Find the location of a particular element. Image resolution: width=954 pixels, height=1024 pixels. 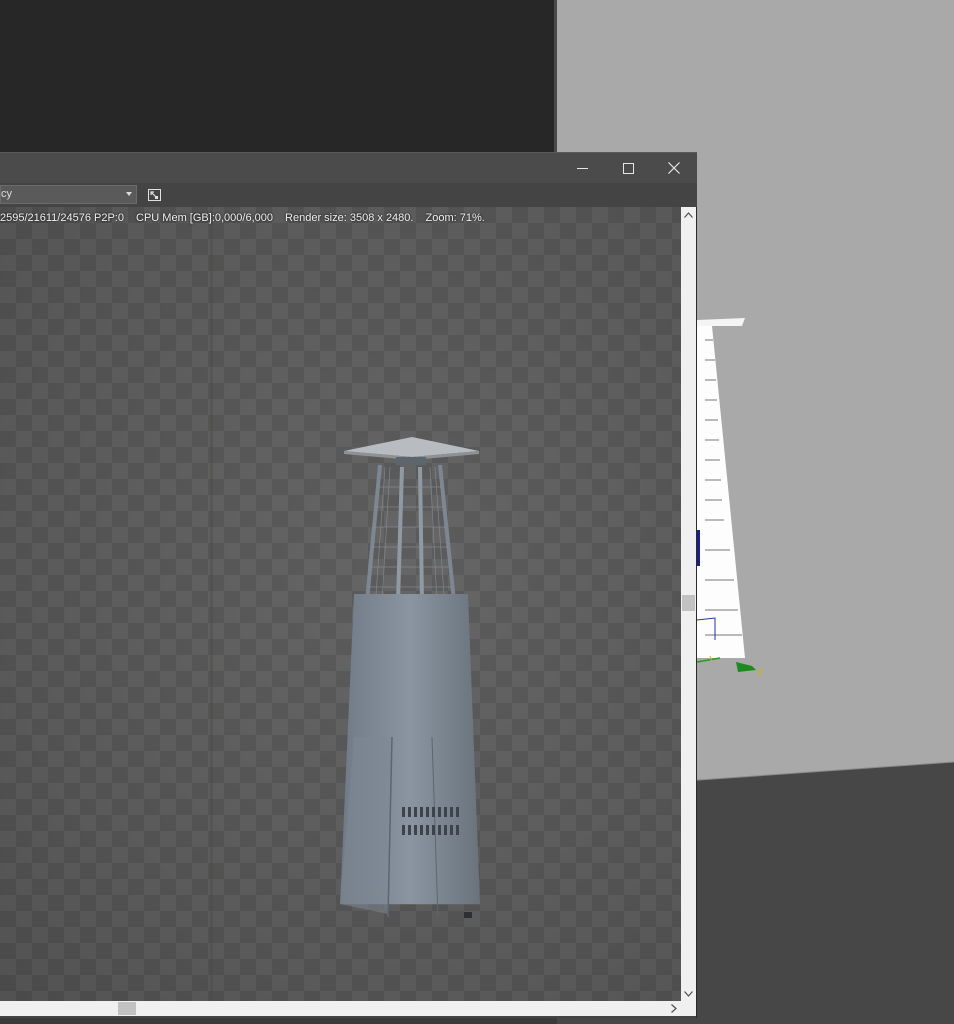

channel-dropdown: cy is located at coordinates (68, 194).